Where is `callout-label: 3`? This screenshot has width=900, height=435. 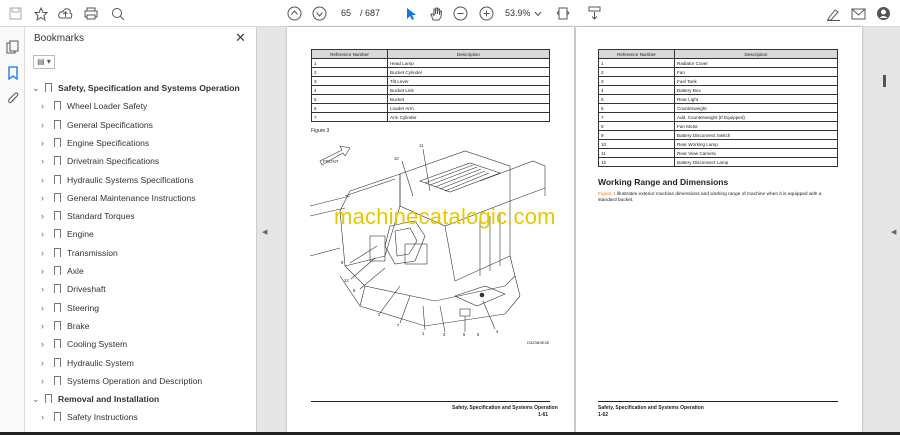
callout-label: 3 is located at coordinates (444, 334).